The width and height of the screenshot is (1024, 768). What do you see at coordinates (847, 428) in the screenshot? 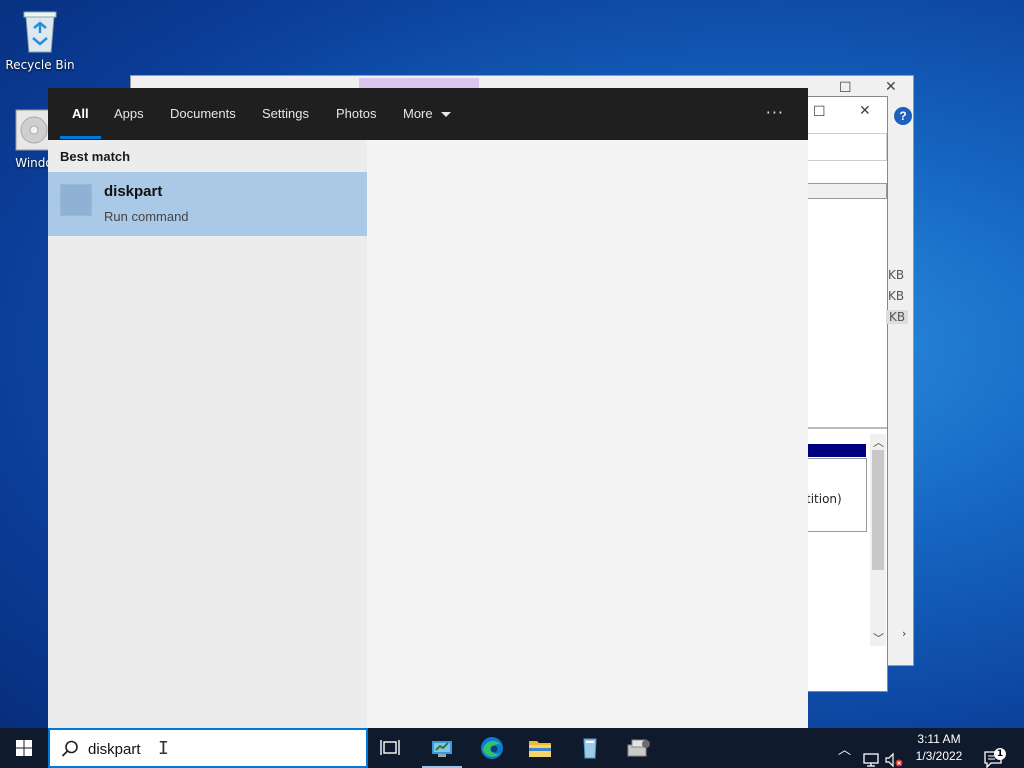
I see `divider` at bounding box center [847, 428].